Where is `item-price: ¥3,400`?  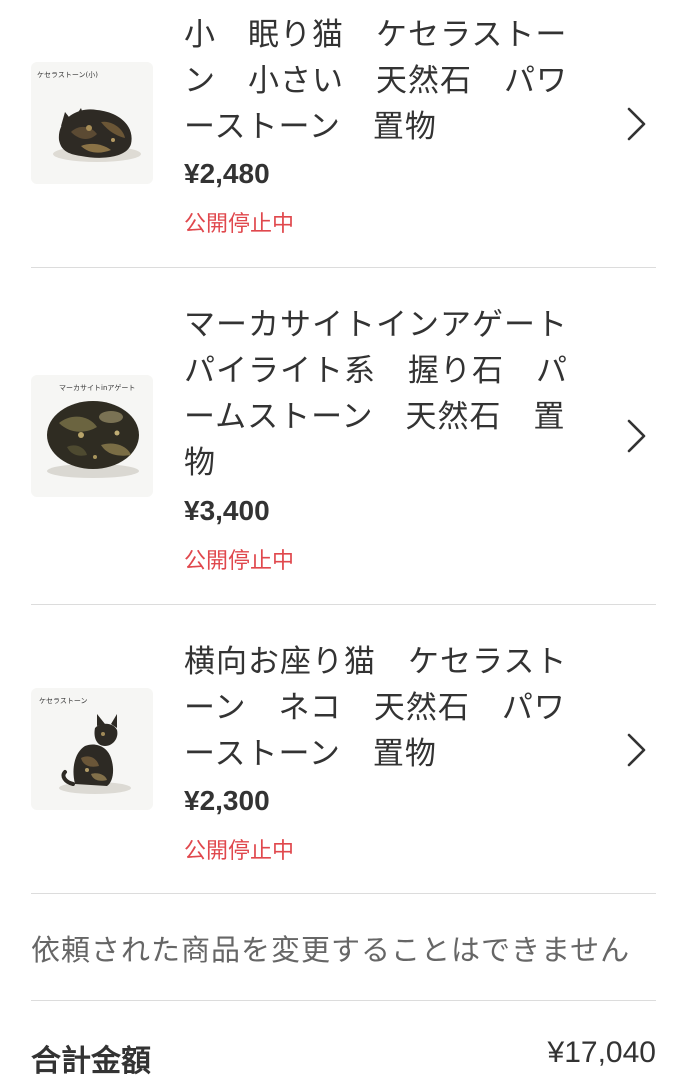 item-price: ¥3,400 is located at coordinates (227, 510).